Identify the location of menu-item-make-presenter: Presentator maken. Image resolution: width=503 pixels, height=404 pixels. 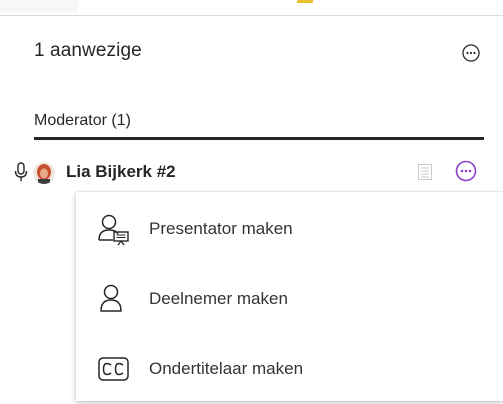
(289, 229).